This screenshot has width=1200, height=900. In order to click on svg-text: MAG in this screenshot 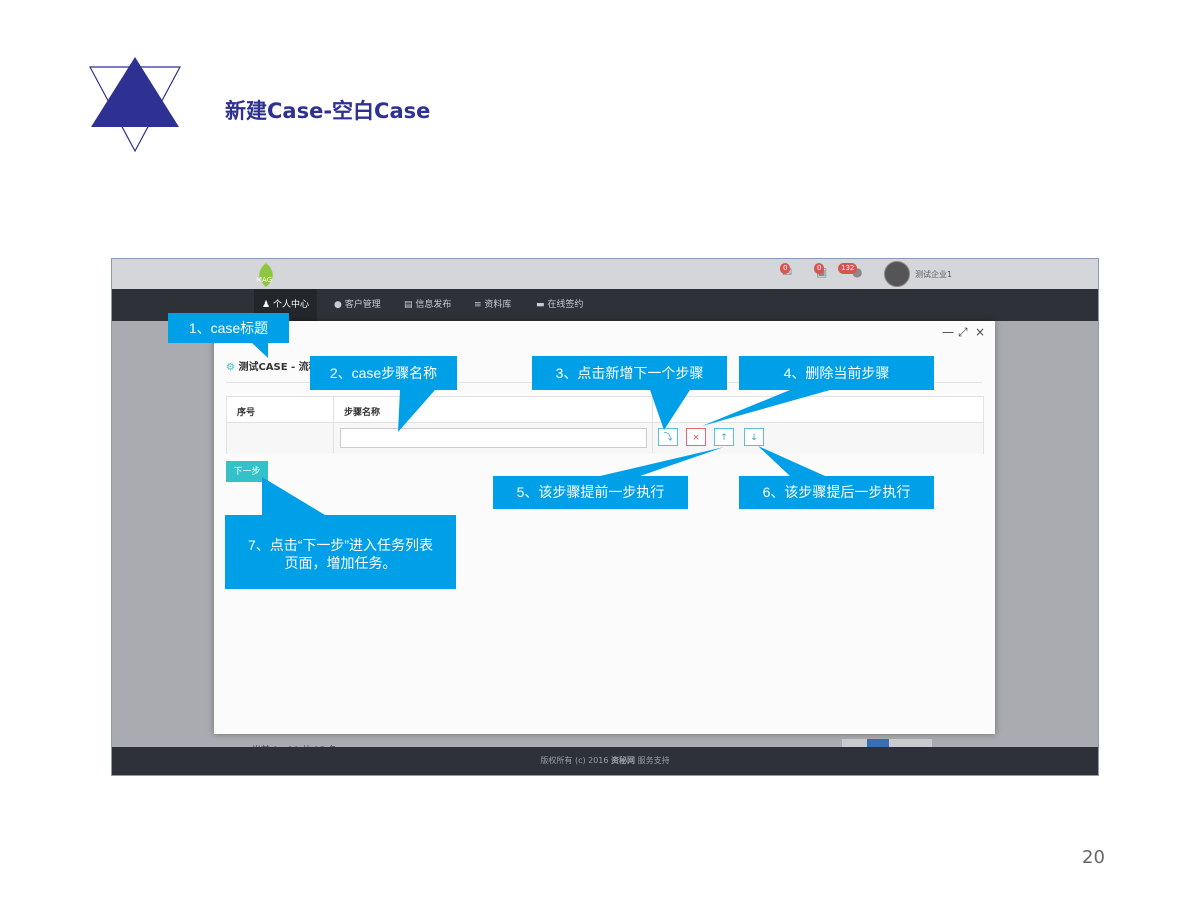, I will do `click(264, 280)`.